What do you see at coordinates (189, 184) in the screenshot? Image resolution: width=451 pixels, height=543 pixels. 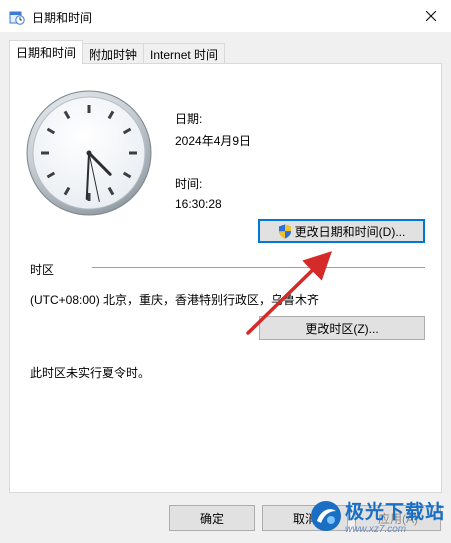 I see `time-label: 时间:` at bounding box center [189, 184].